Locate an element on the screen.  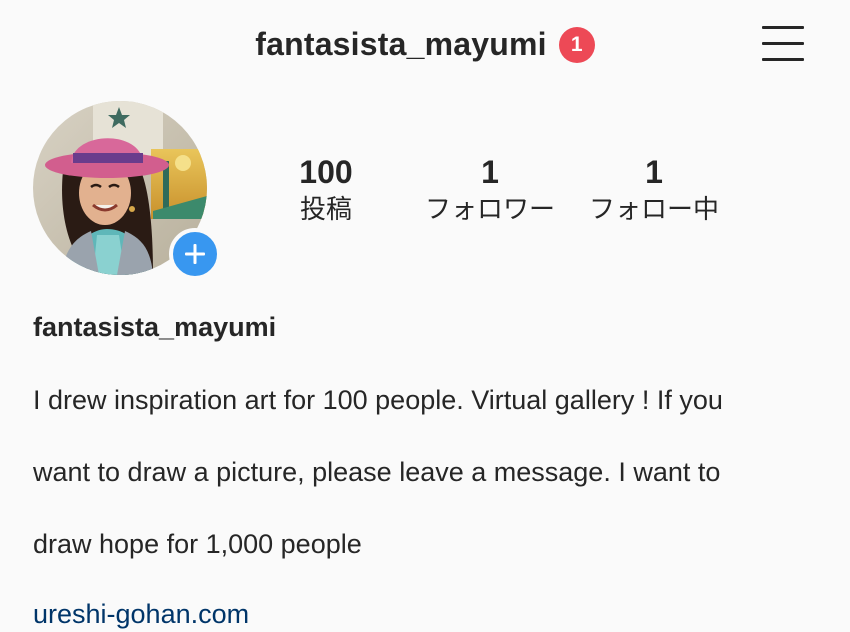
bio-display-name: fantasista_mayumi is located at coordinates (155, 327).